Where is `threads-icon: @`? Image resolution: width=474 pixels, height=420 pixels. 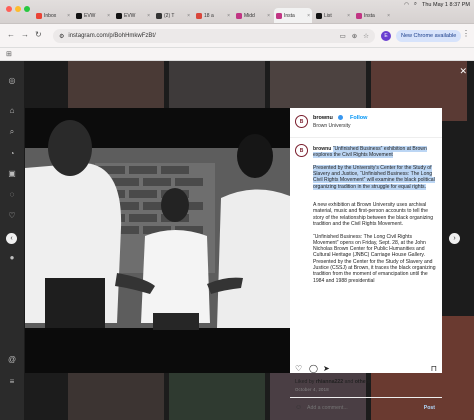
threads-icon: @ is located at coordinates (12, 359).